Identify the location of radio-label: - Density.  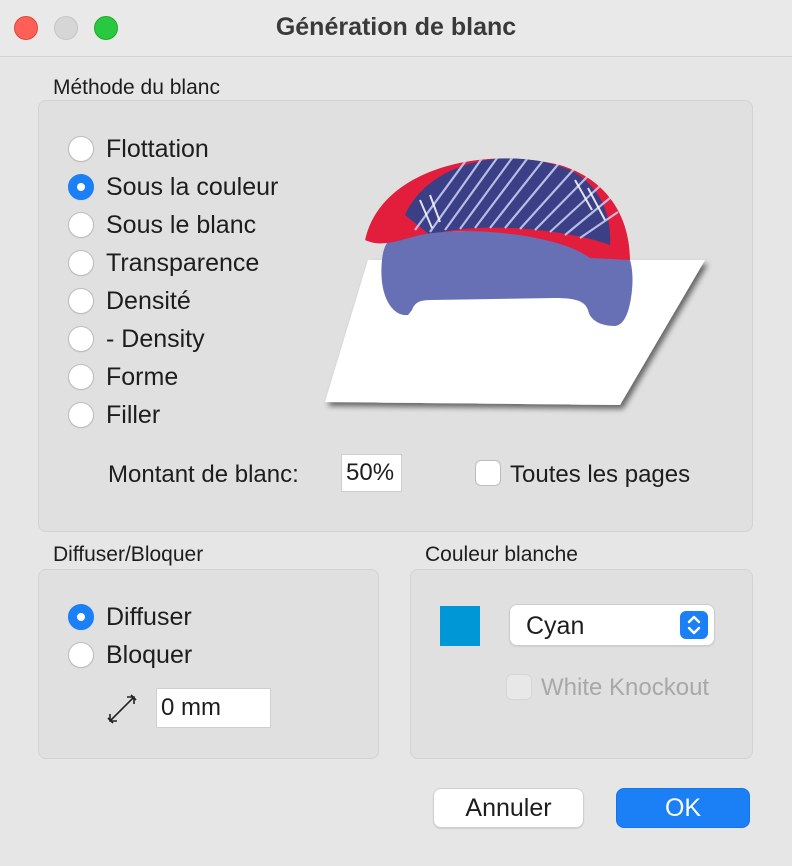
(155, 338).